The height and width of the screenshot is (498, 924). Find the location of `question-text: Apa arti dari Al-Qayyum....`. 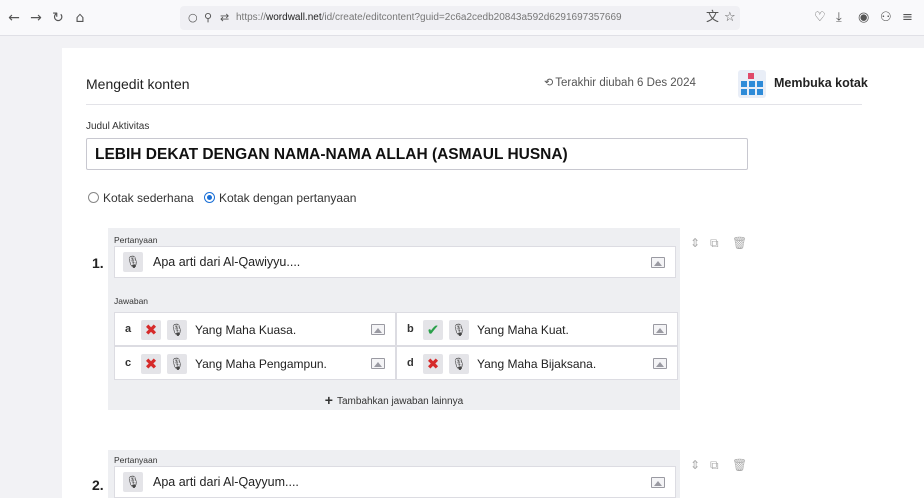

question-text: Apa arti dari Al-Qayyum.... is located at coordinates (226, 482).